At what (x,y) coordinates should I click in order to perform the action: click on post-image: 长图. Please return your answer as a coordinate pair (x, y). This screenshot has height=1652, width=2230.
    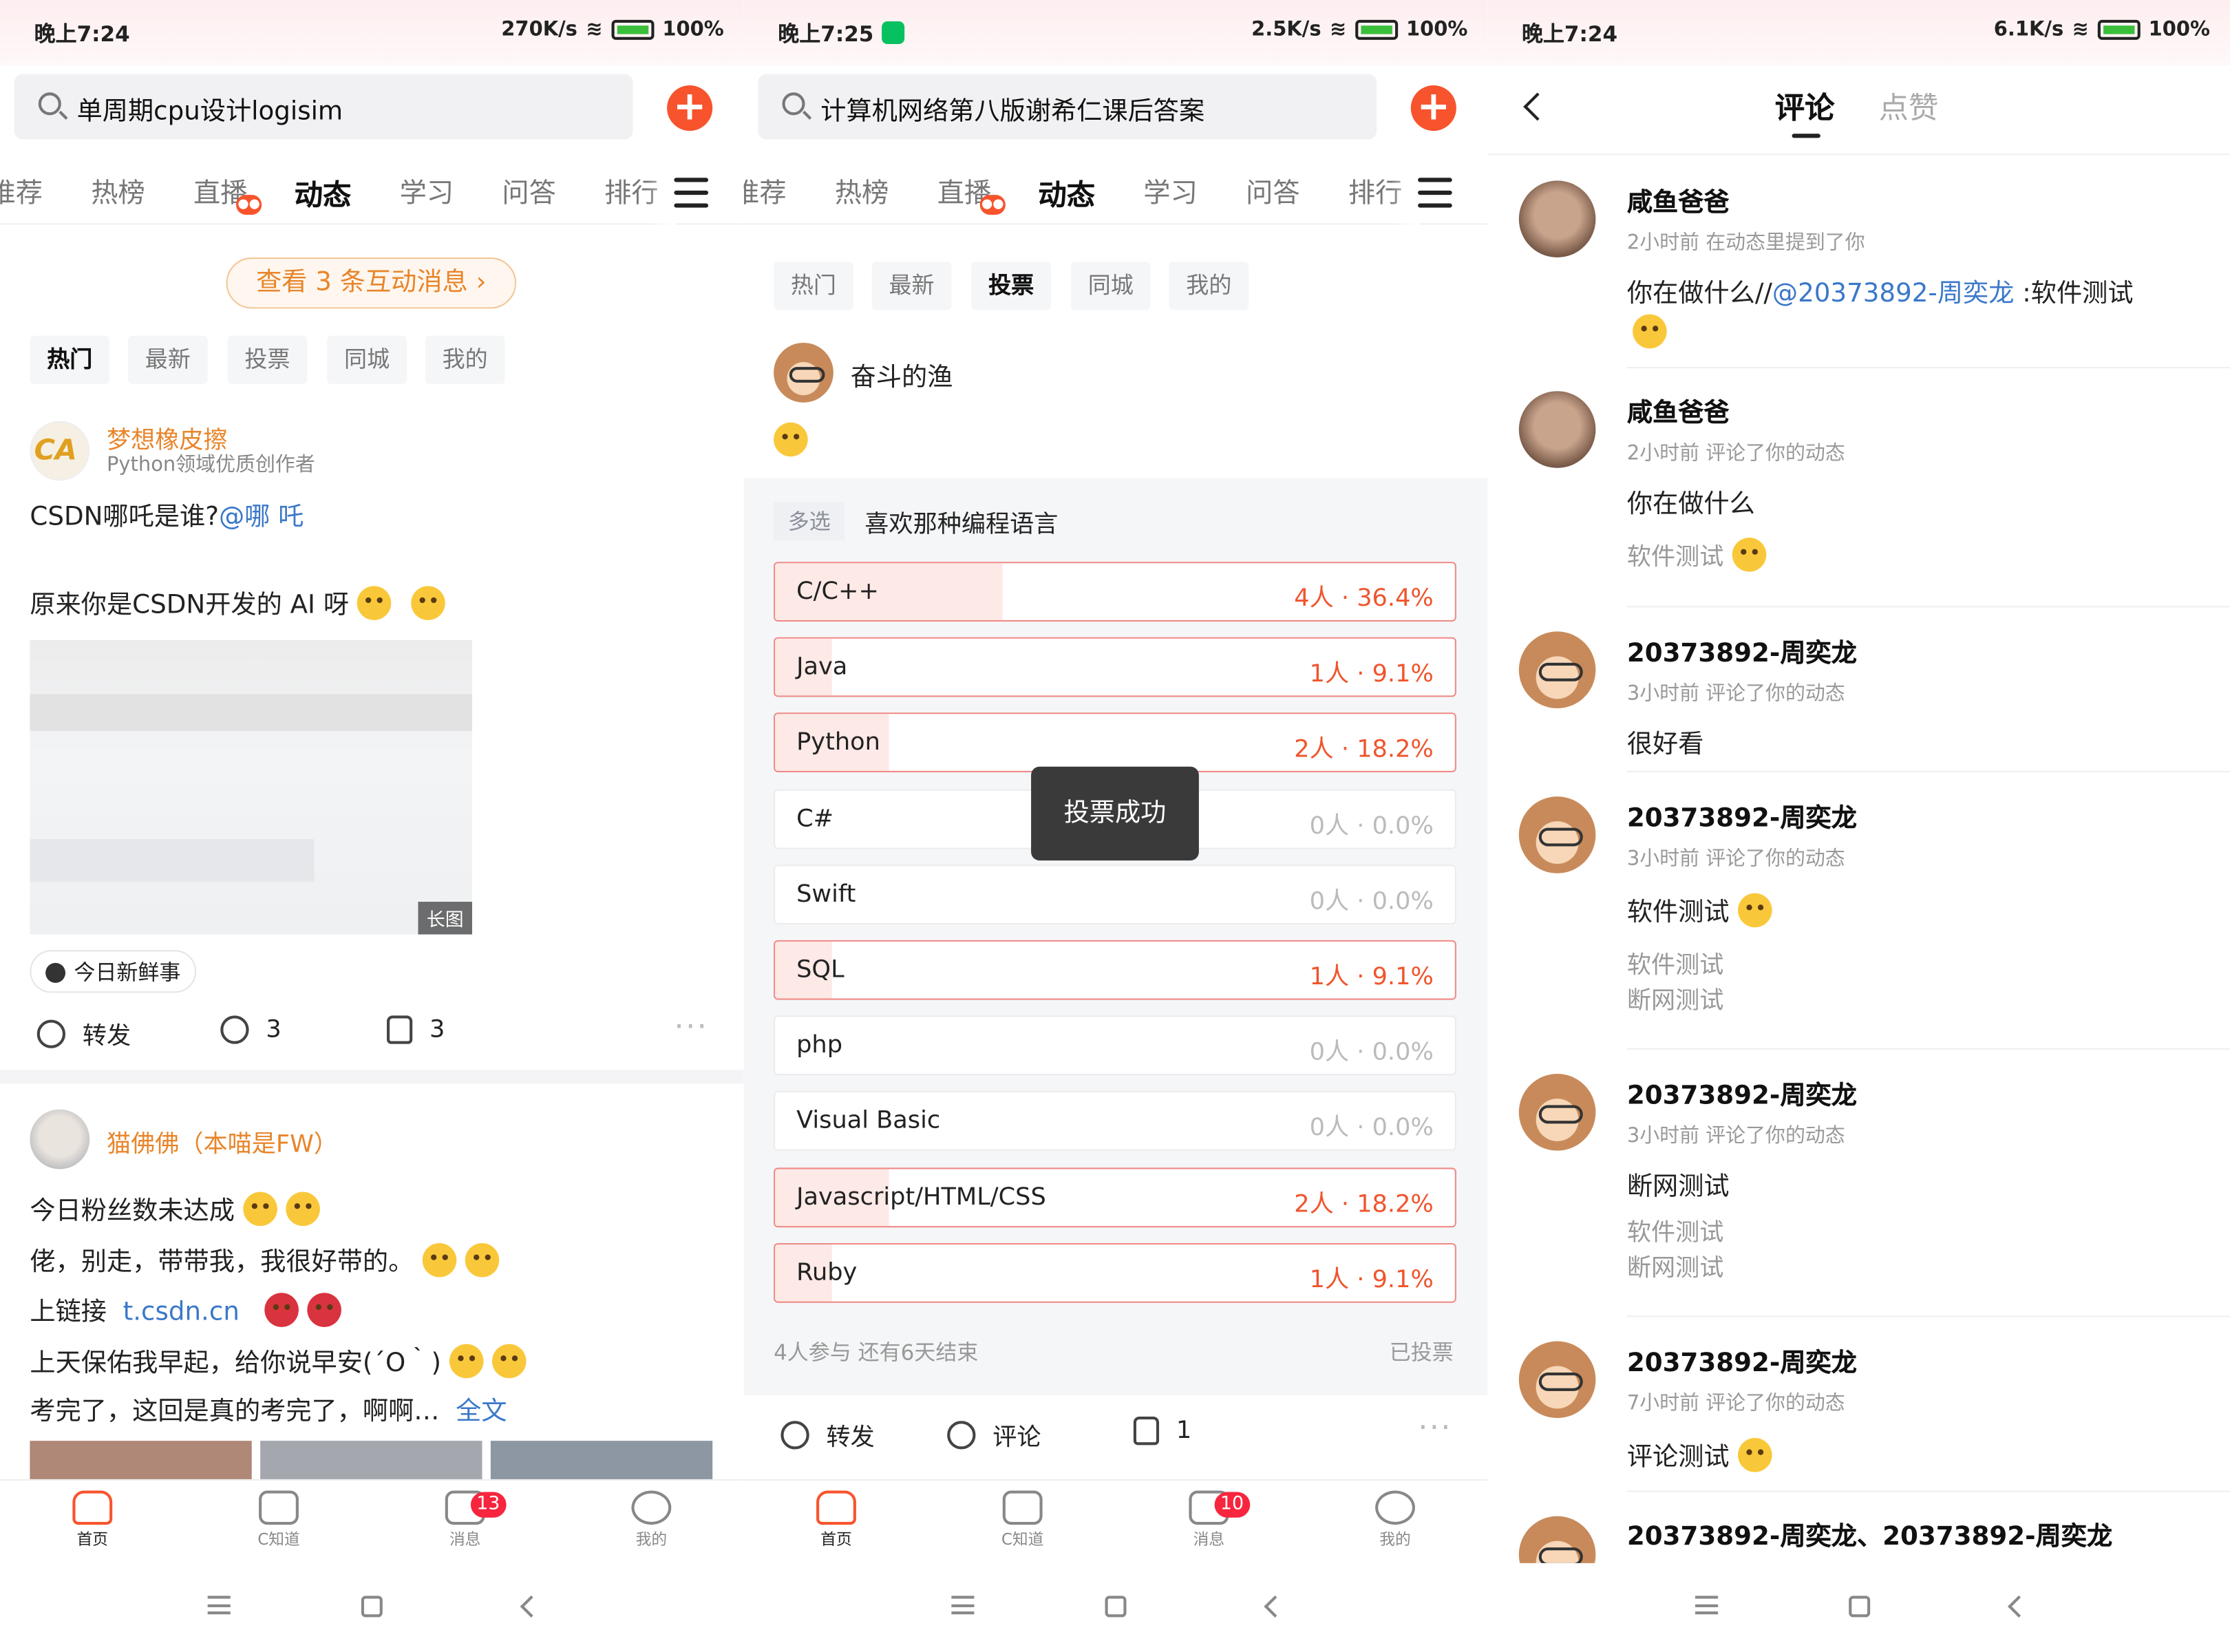
    Looking at the image, I should click on (251, 787).